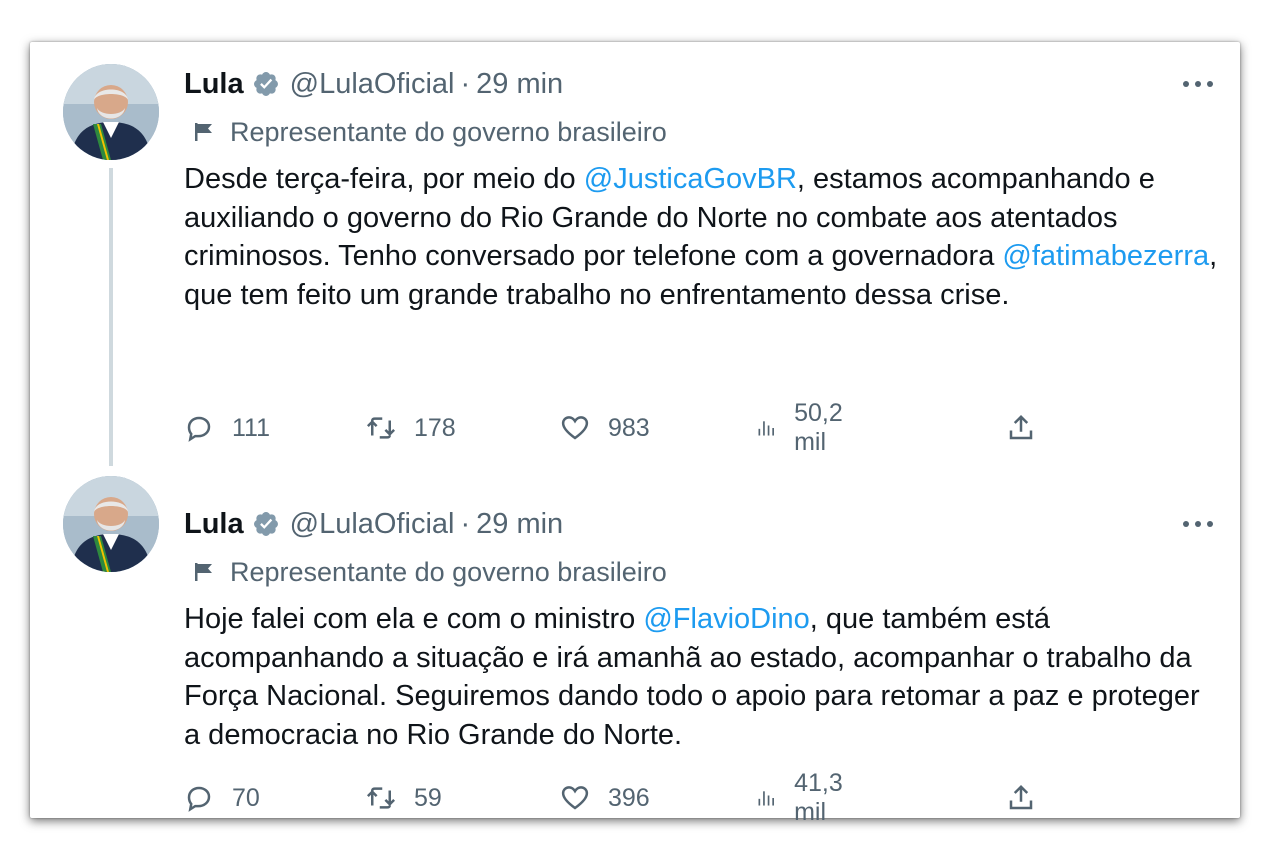  I want to click on views-button: 50,2 mil, so click(804, 428).